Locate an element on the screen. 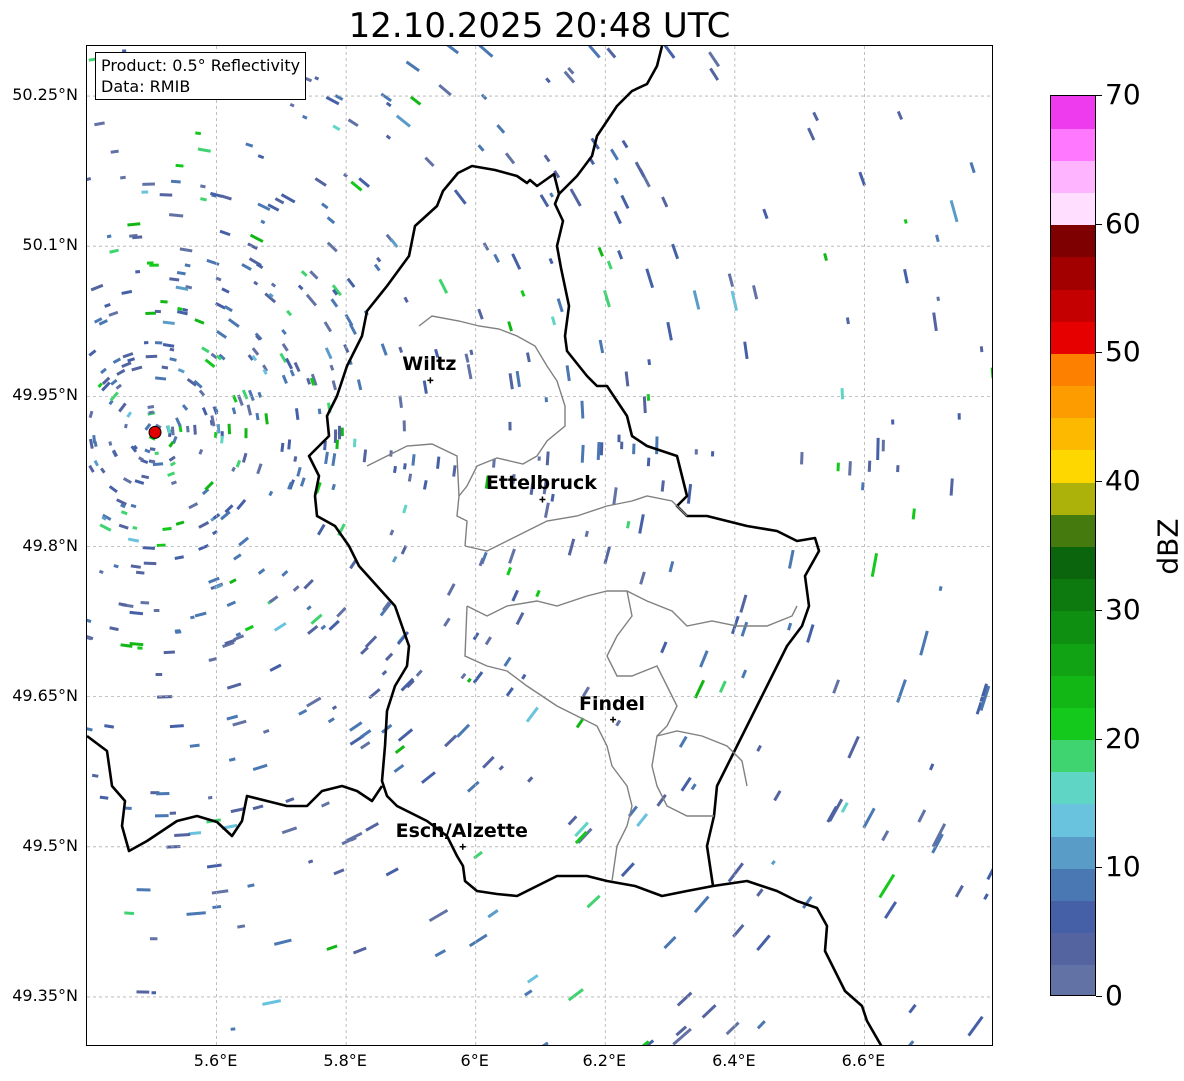 The image size is (1184, 1081). germany-france-border is located at coordinates (797, 962).